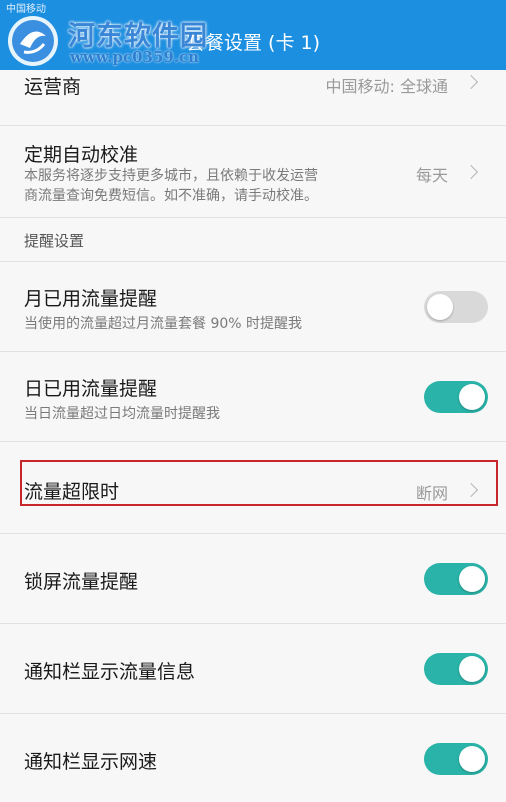  What do you see at coordinates (253, 307) in the screenshot?
I see `monthly-alert-row: 月已用流量提醒 当使用的流量超过月流量套餐 90% 时提醒我` at bounding box center [253, 307].